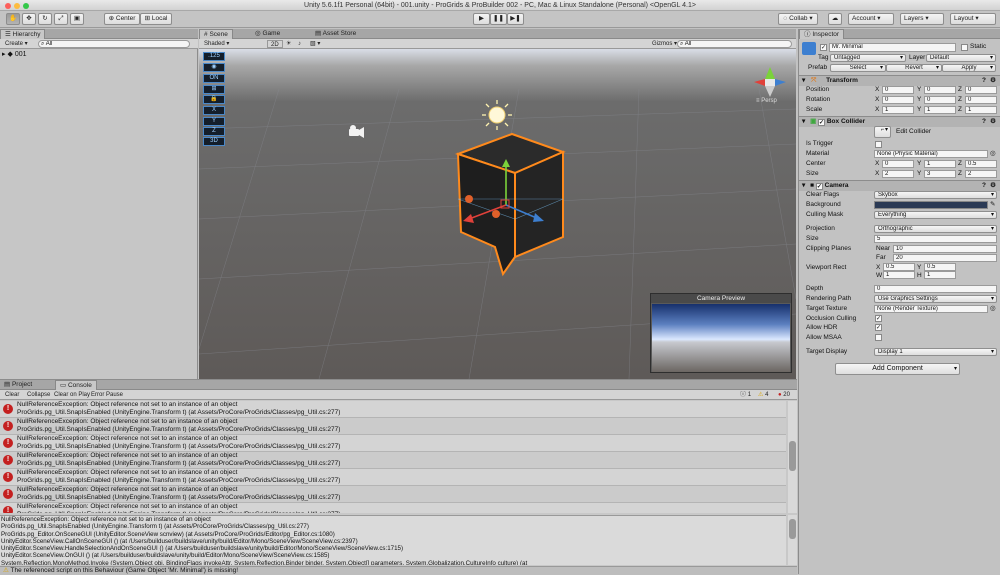 This screenshot has width=1000, height=575. Describe the element at coordinates (898, 110) in the screenshot. I see `transform-x-field: 1` at that location.